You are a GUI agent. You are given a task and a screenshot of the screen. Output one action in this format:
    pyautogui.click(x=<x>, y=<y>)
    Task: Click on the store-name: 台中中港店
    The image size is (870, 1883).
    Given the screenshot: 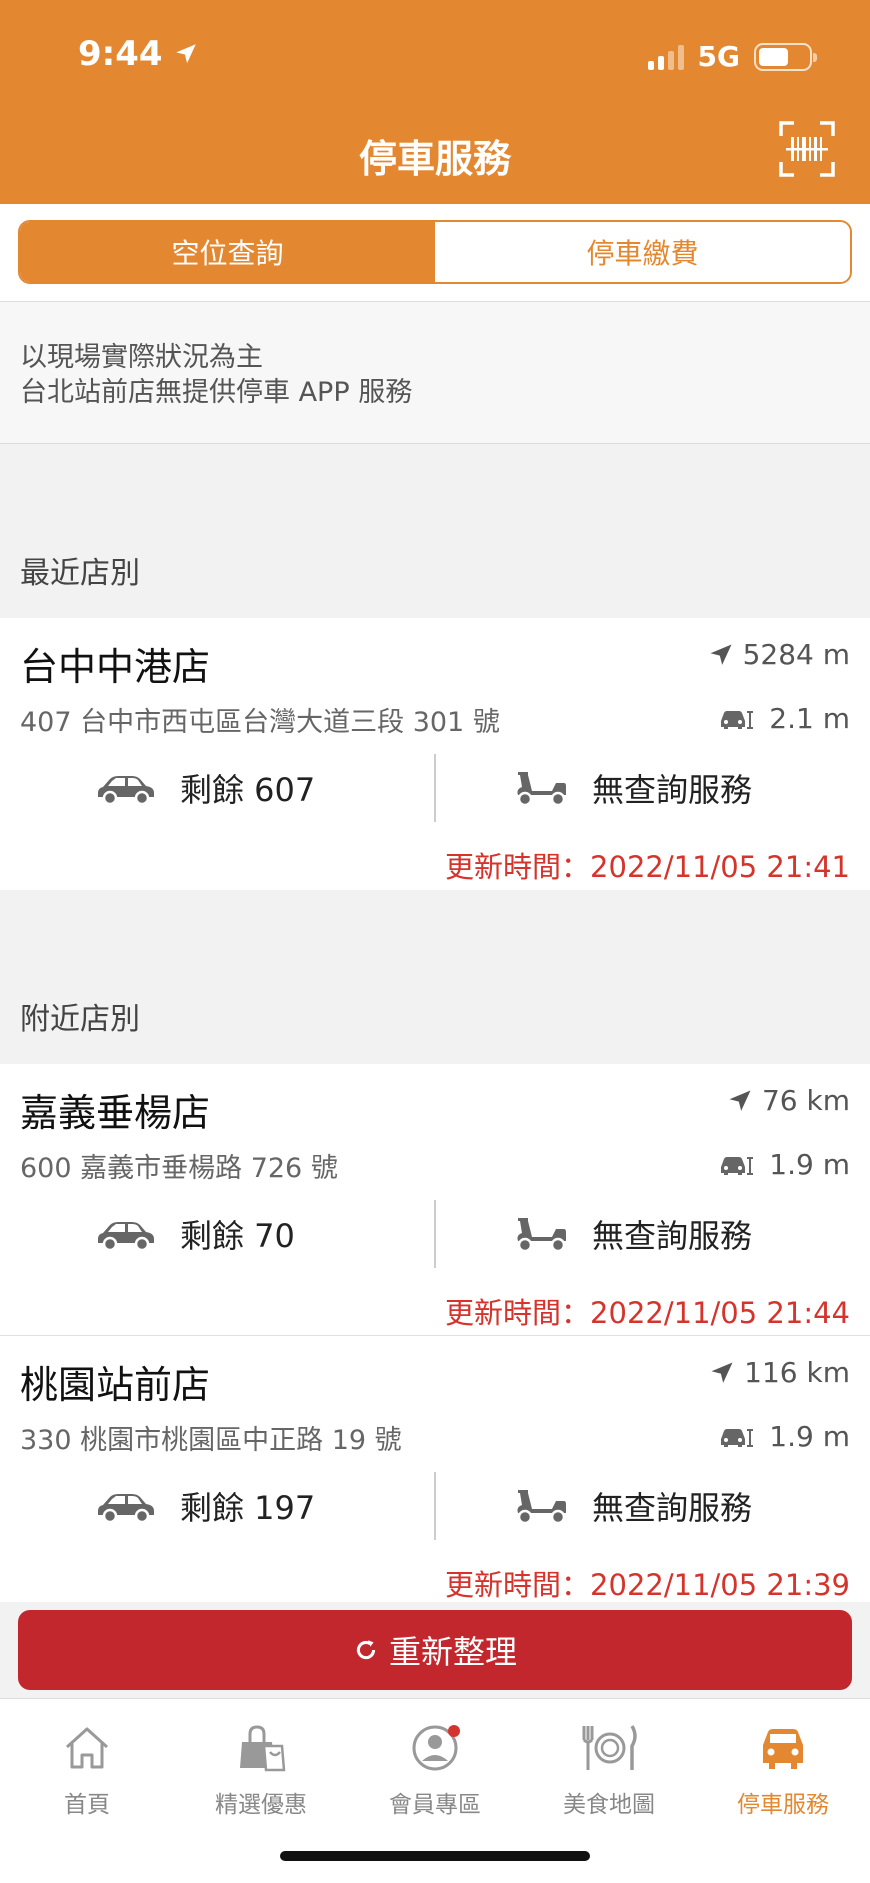 What is the action you would take?
    pyautogui.click(x=115, y=667)
    